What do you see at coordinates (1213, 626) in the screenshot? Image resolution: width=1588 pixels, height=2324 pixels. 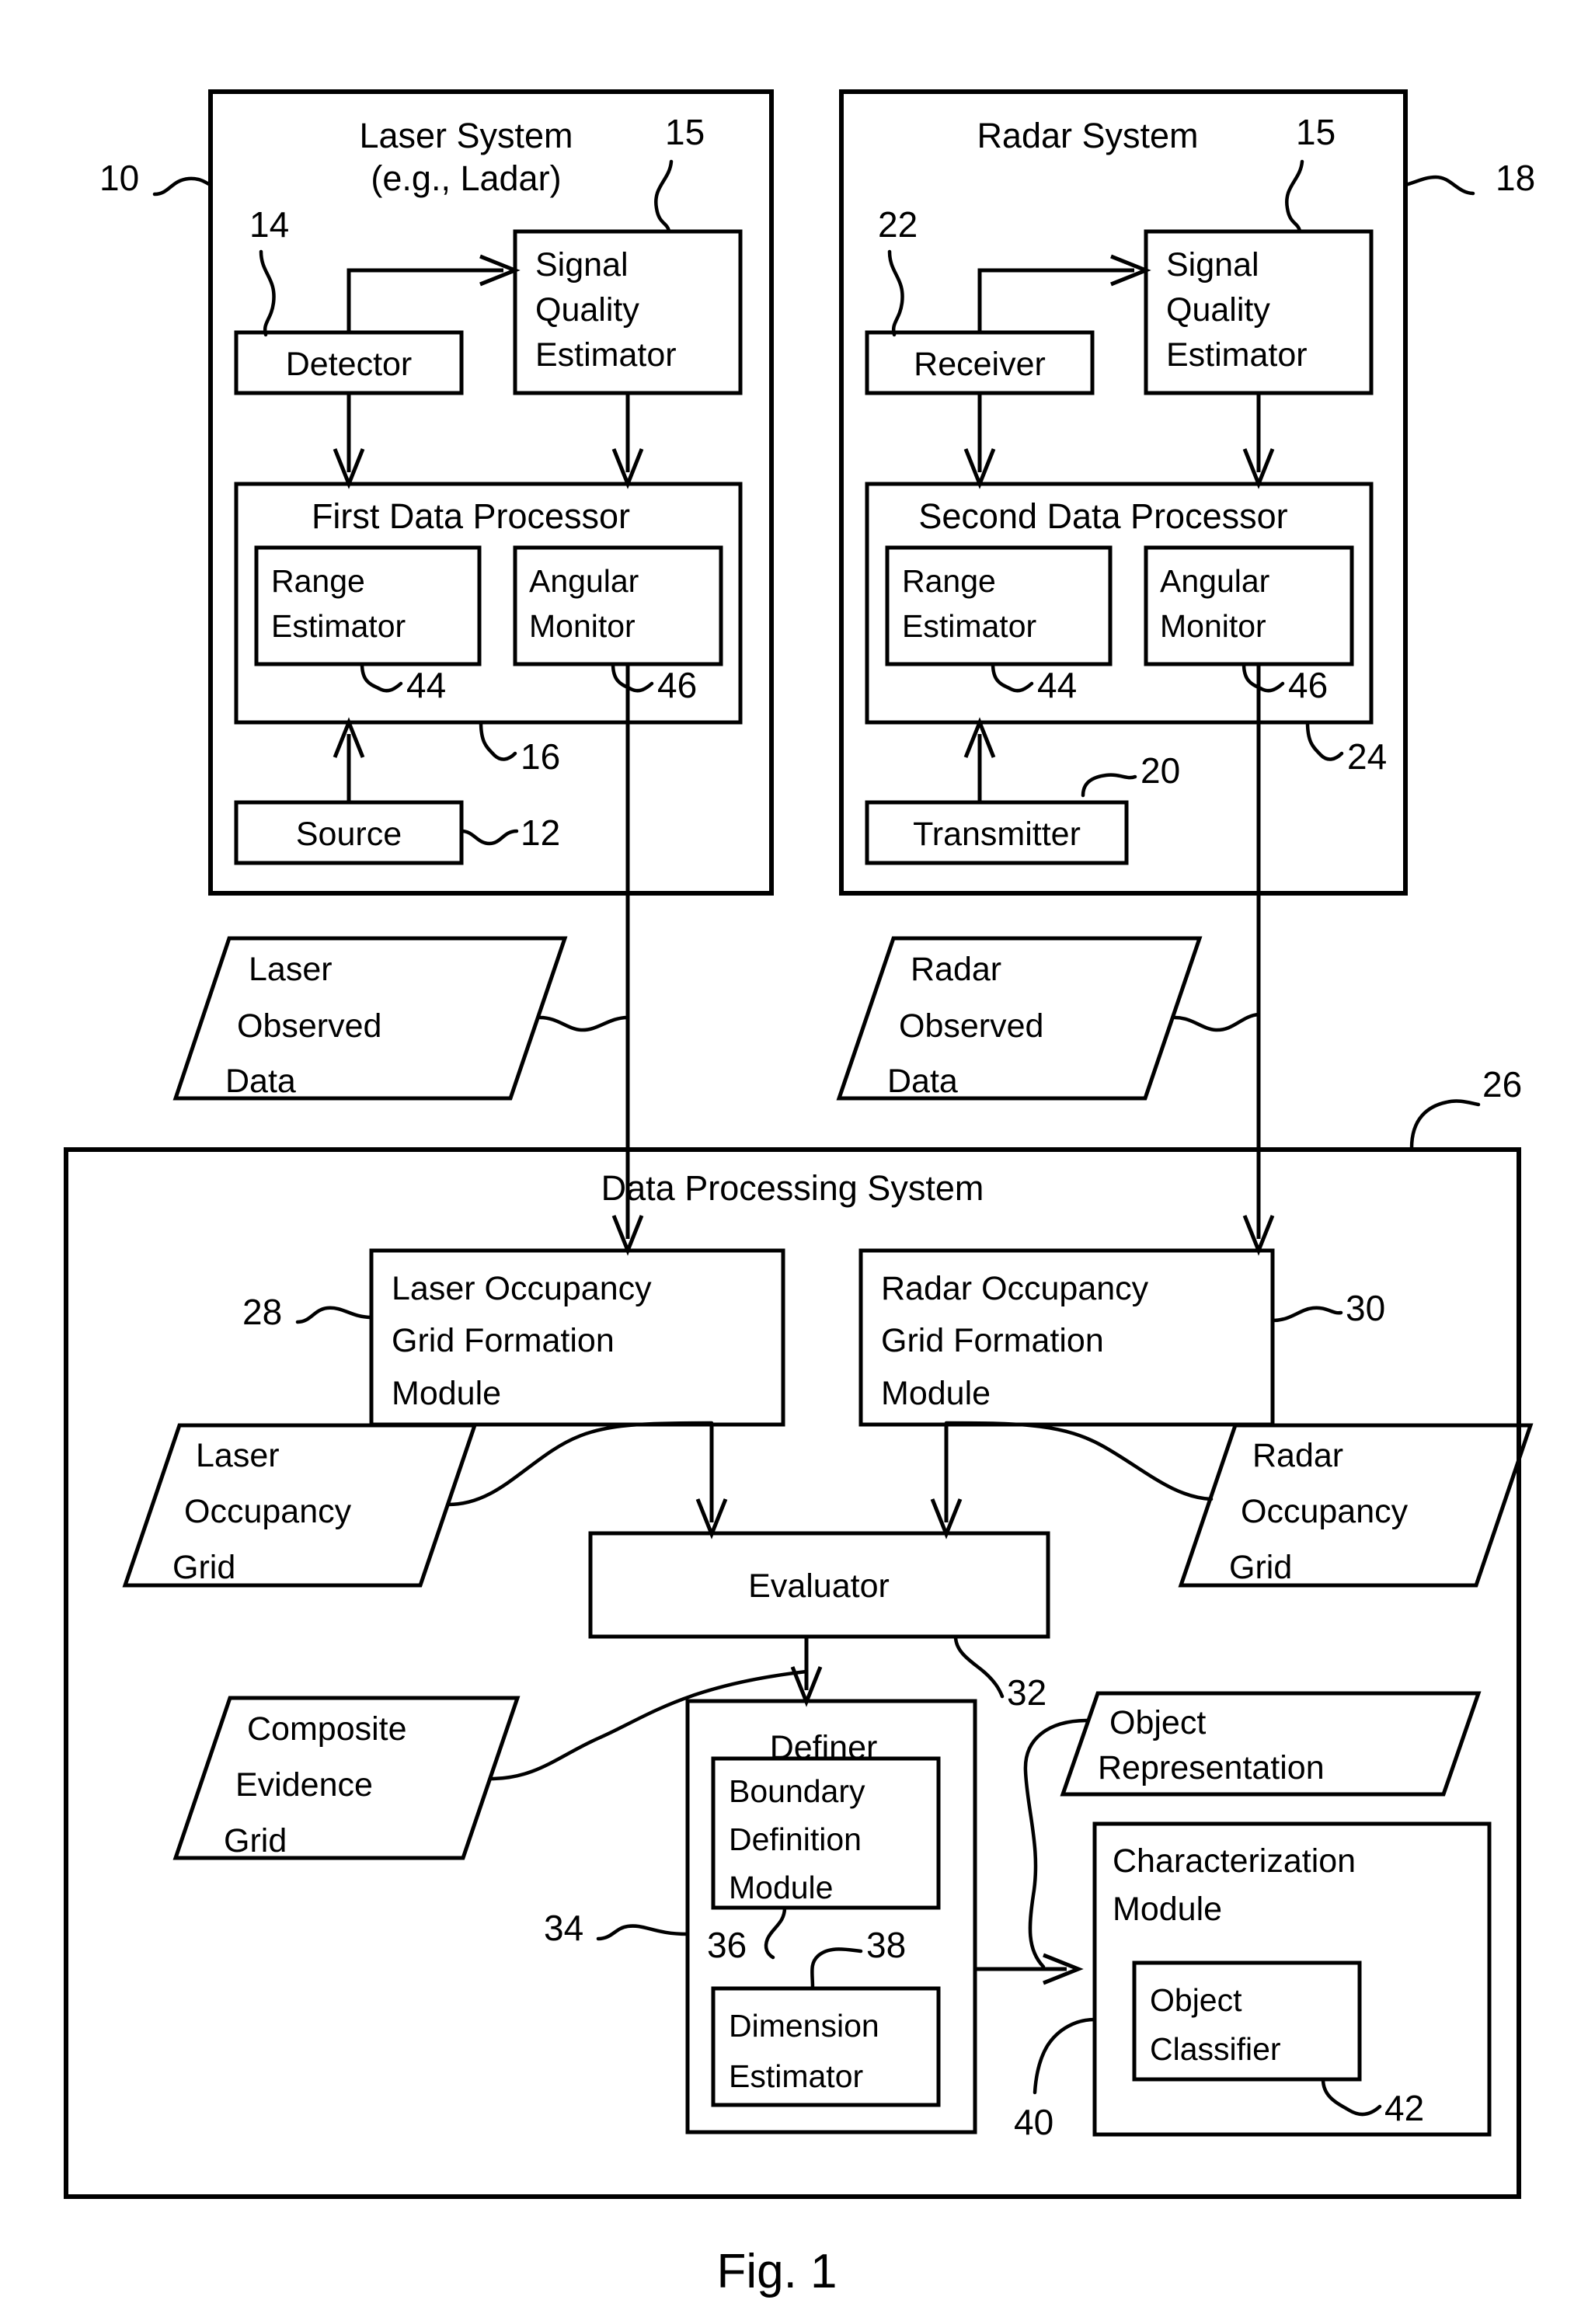 I see `radar-angular-line2: Monitor` at bounding box center [1213, 626].